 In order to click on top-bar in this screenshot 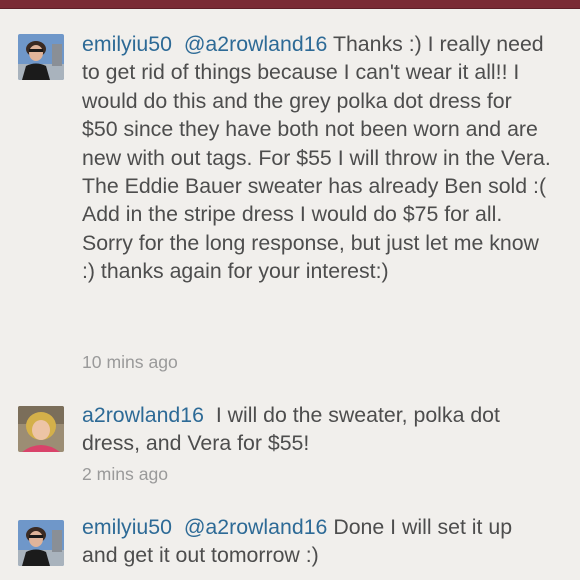, I will do `click(290, 4)`.